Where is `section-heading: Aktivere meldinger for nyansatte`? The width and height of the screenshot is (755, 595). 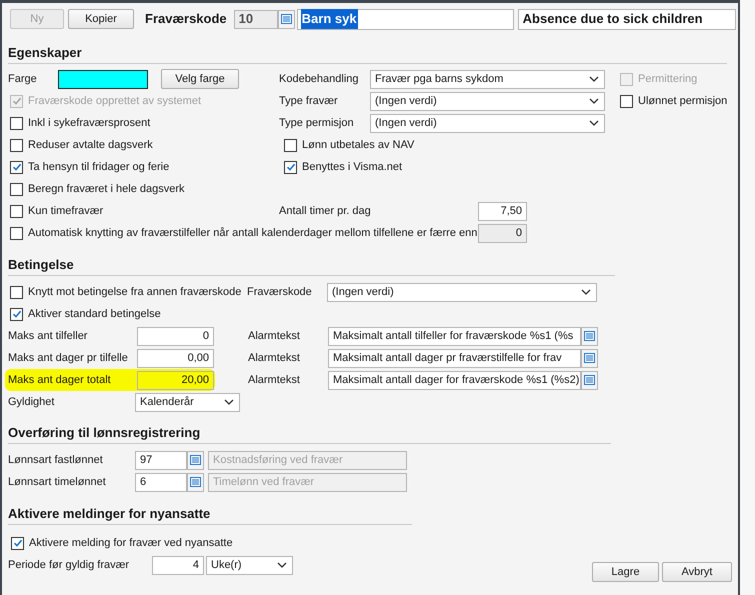
section-heading: Aktivere meldinger for nyansatte is located at coordinates (110, 514).